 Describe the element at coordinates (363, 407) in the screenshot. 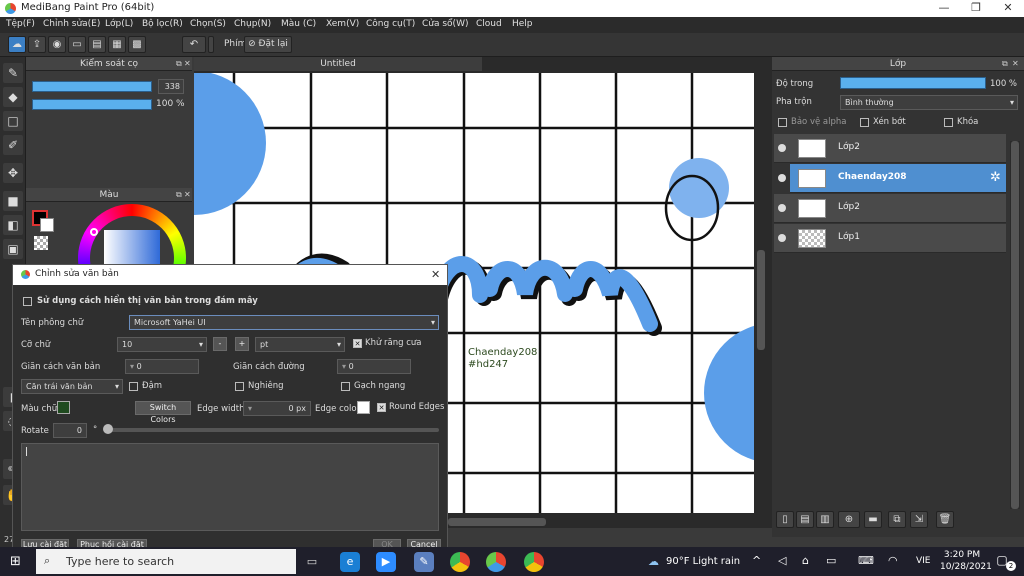

I see `edge-color-swatch` at that location.